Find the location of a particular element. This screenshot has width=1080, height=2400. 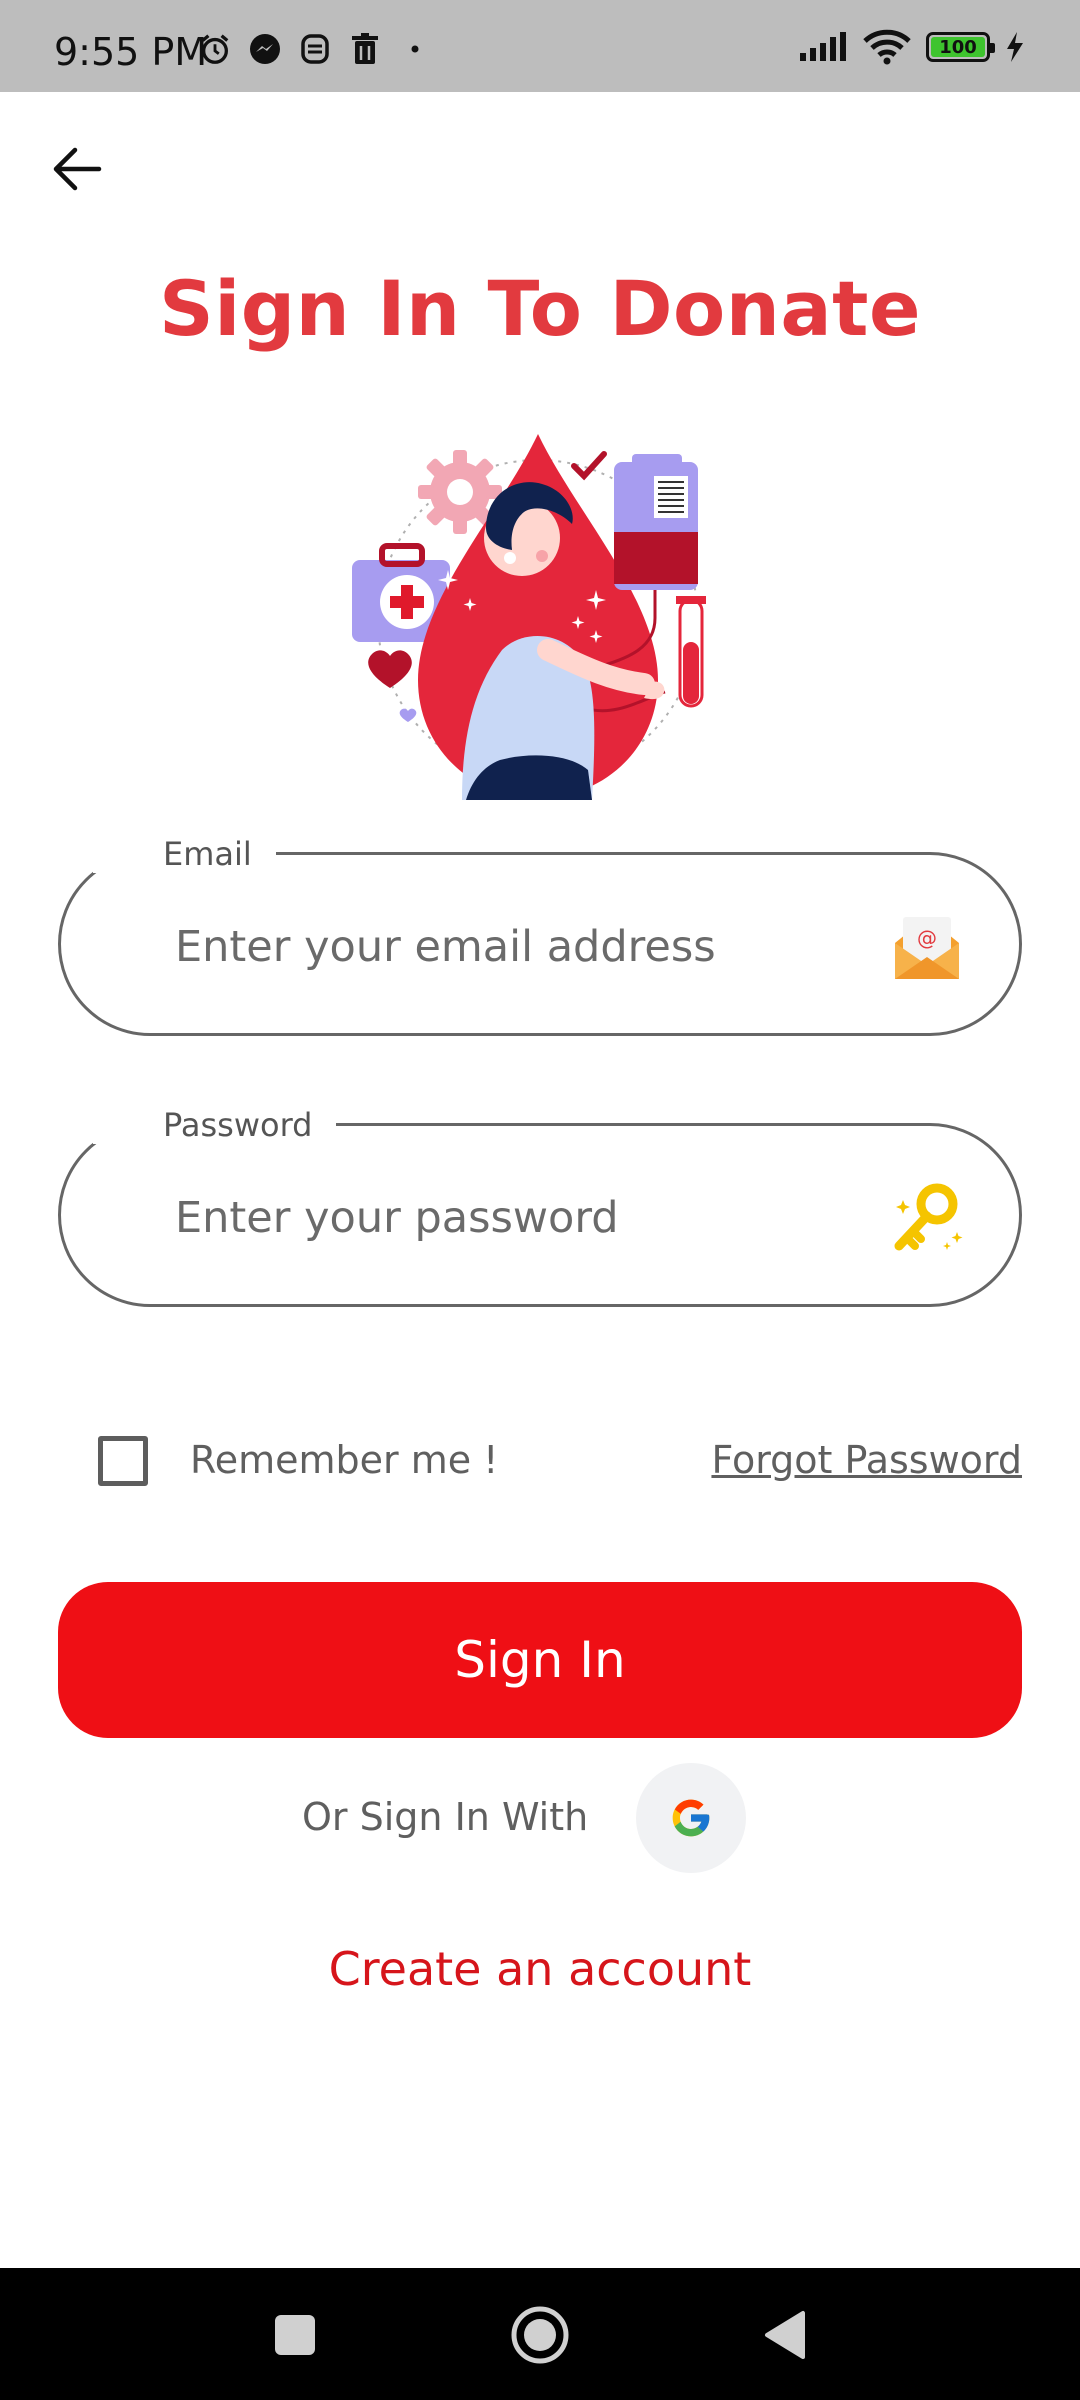

google-sign-in-button is located at coordinates (691, 1818).